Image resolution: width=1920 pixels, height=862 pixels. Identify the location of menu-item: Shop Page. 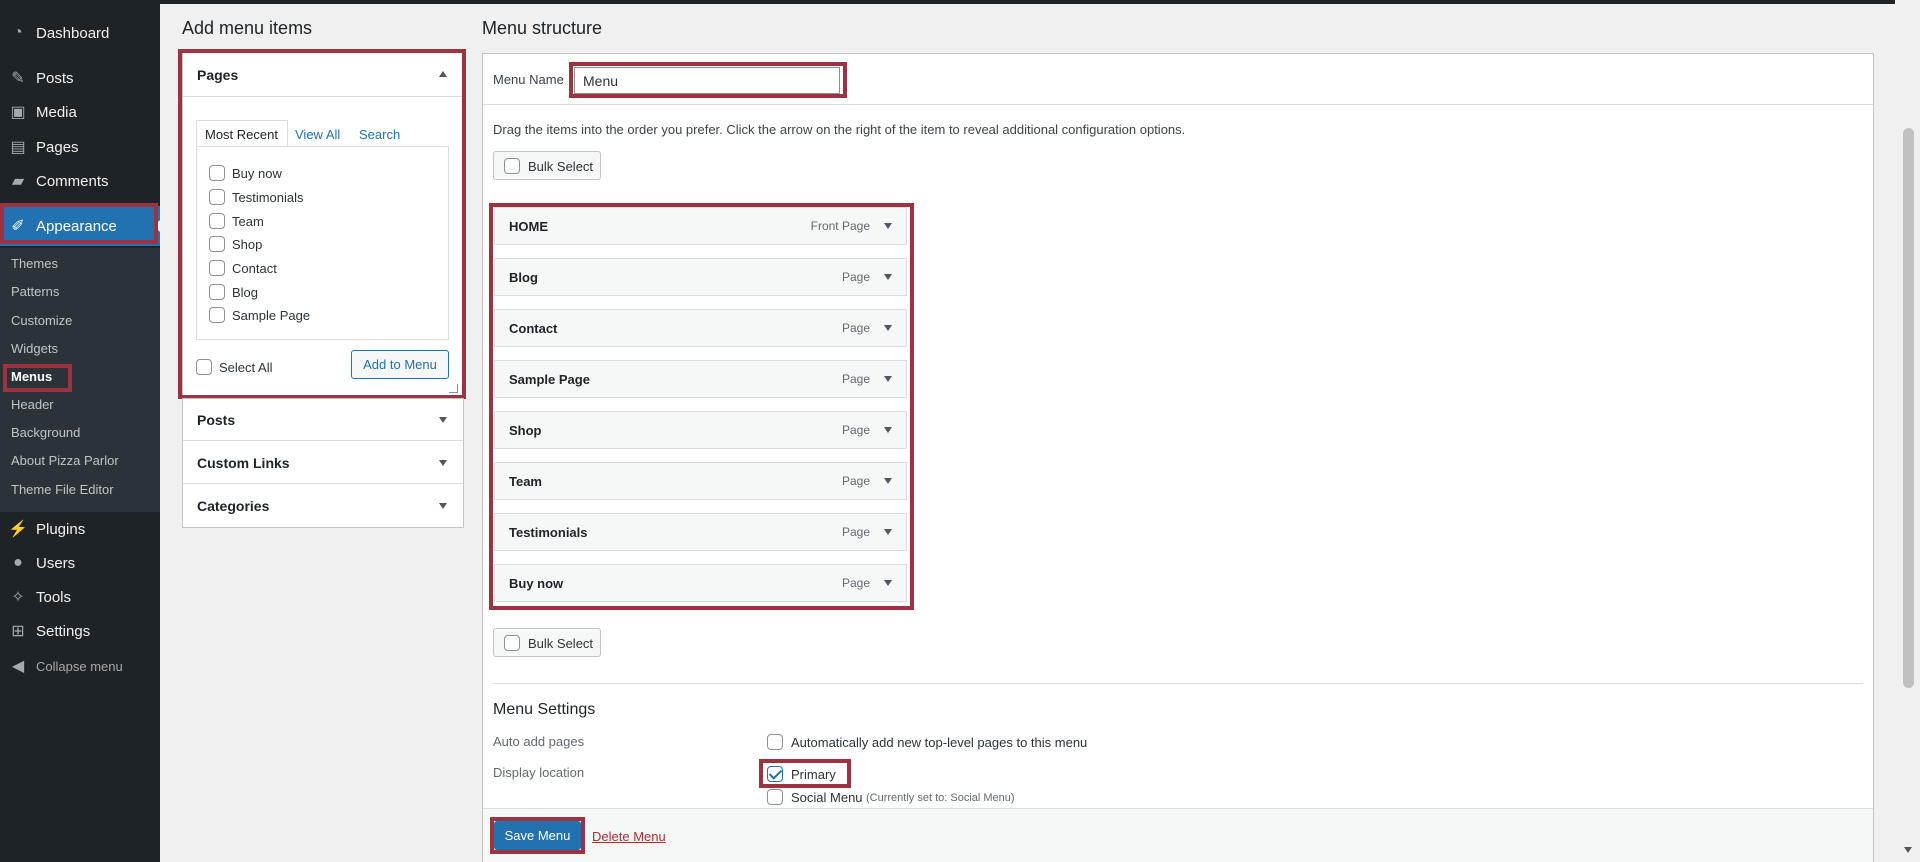
(700, 430).